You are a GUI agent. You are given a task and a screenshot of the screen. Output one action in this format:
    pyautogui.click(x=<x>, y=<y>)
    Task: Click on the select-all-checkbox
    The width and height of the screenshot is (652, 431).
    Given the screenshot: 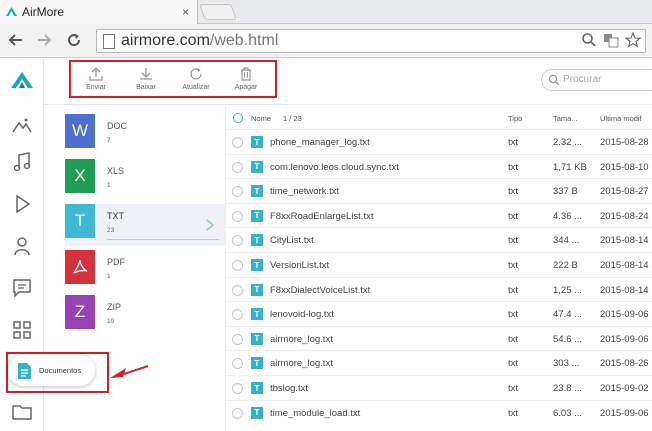 What is the action you would take?
    pyautogui.click(x=238, y=118)
    